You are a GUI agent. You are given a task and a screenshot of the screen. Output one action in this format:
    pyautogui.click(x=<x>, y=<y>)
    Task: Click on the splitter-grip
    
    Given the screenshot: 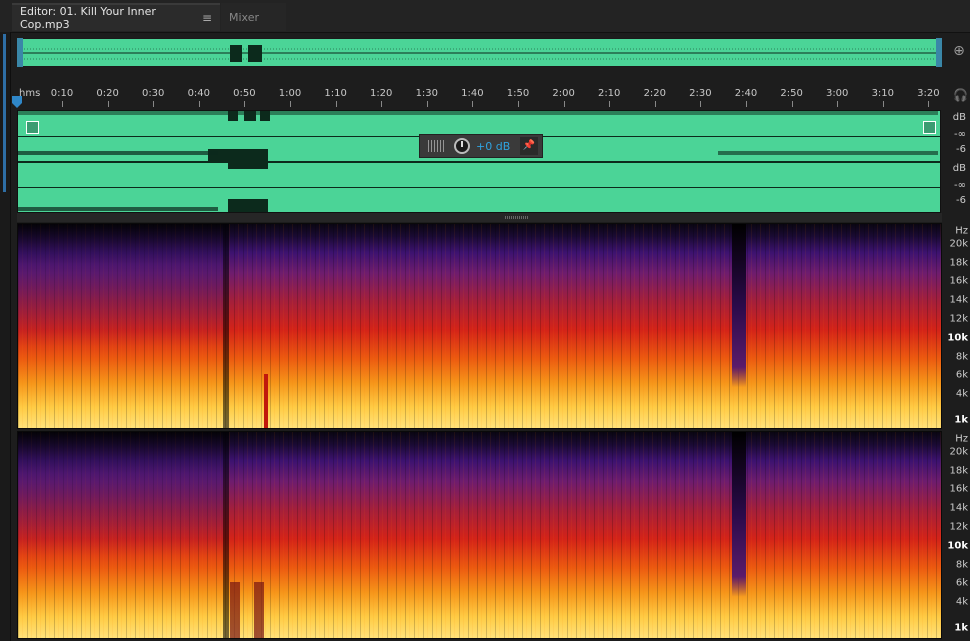 What is the action you would take?
    pyautogui.click(x=517, y=217)
    